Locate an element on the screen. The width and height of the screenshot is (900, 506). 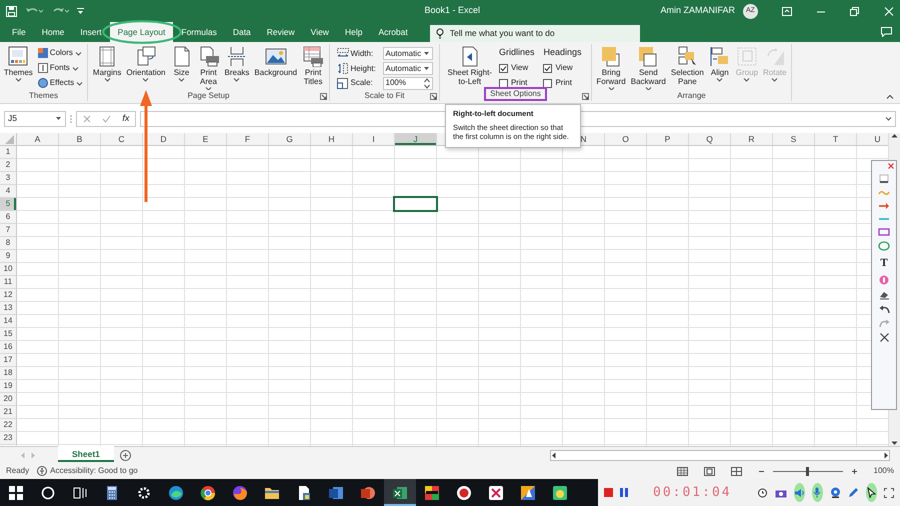
calculator-icon is located at coordinates (112, 492).